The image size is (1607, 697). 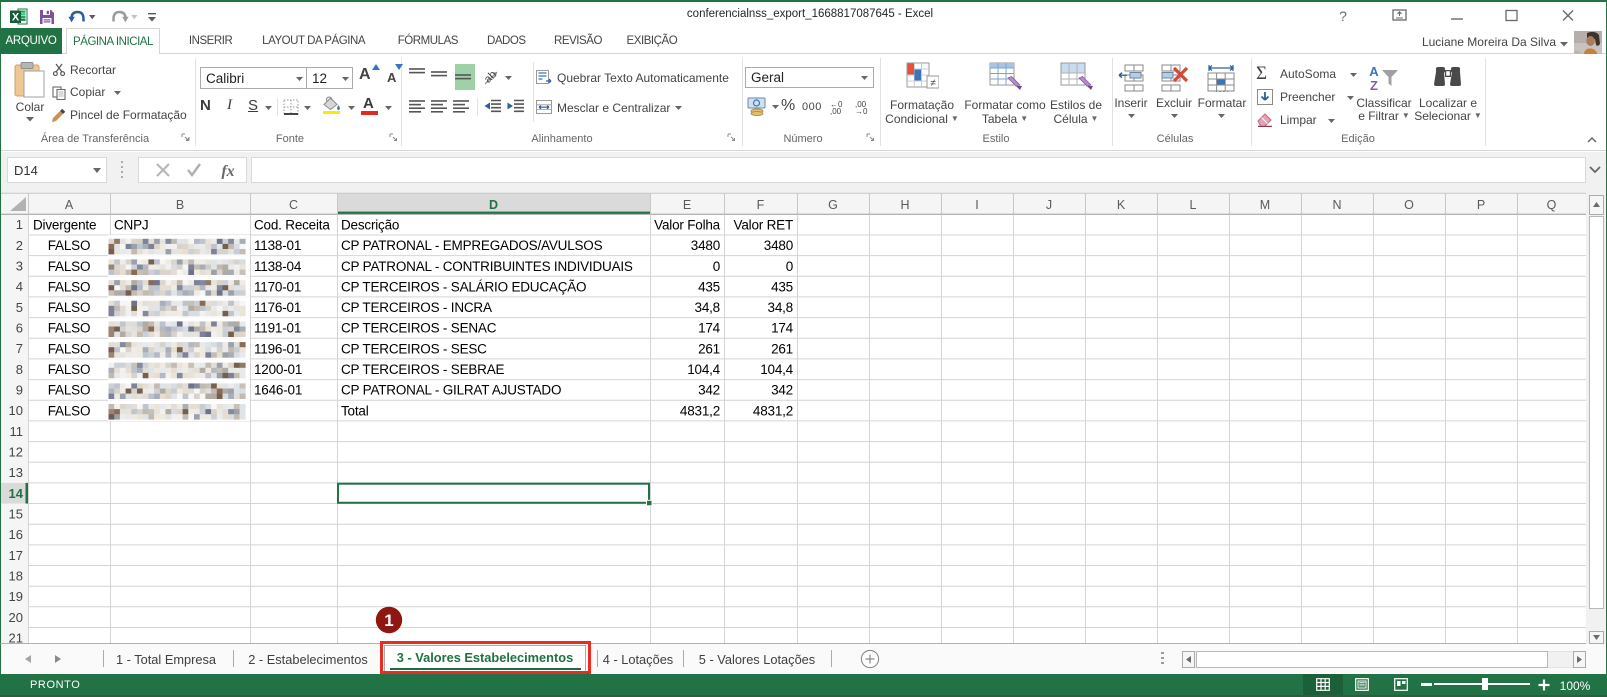 What do you see at coordinates (472, 245) in the screenshot?
I see `svg-text:CP PATRONAL - EMPREGADOS/AVULS: CP PATRONAL - EMPREGADOS/AVULSOS` at bounding box center [472, 245].